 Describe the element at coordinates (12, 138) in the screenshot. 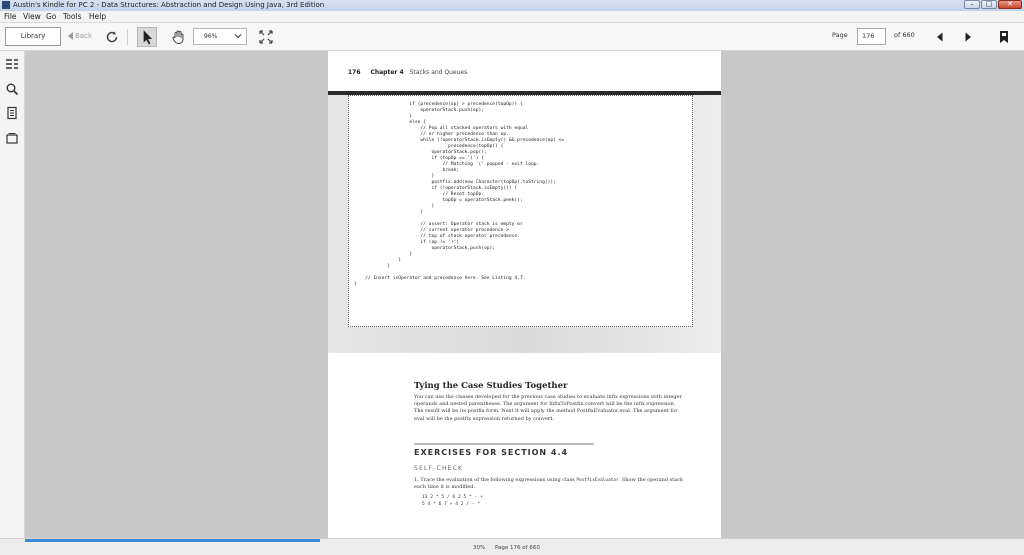

I see `flashcards-icon` at that location.